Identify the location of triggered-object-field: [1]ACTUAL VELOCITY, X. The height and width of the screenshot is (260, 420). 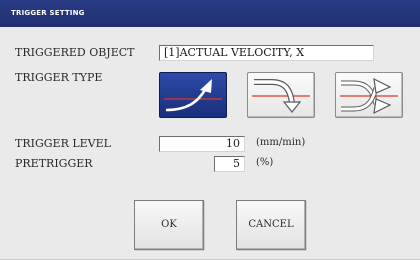
(266, 53).